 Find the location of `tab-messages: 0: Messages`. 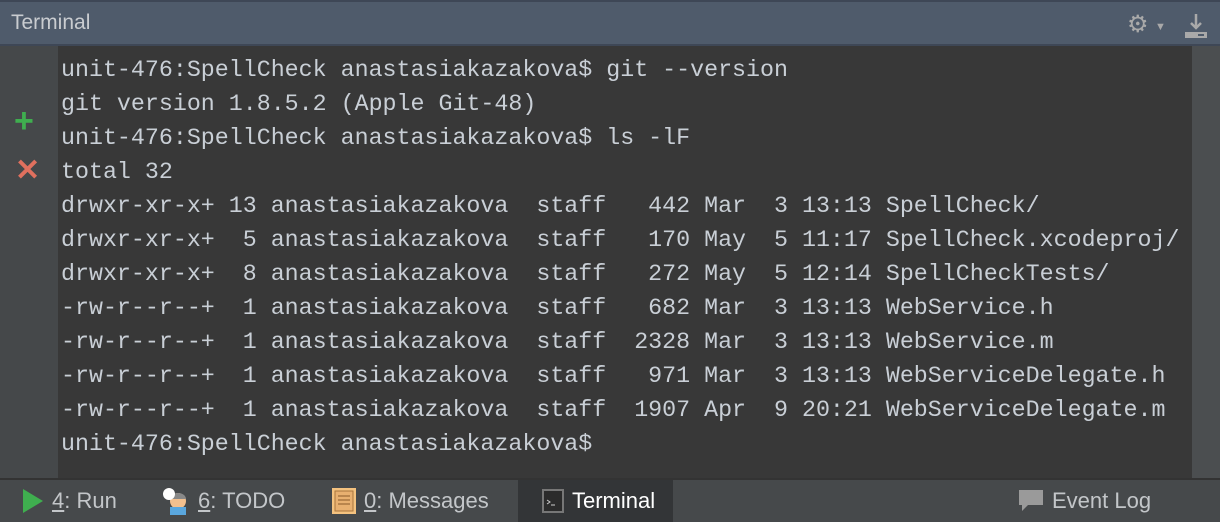

tab-messages: 0: Messages is located at coordinates (410, 501).